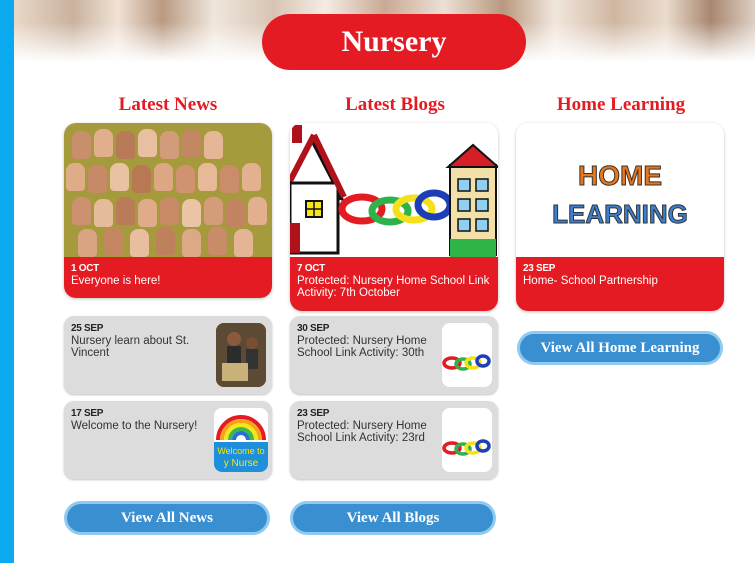  I want to click on news-featured-card: 1 OCT Everyone is here!, so click(168, 210).